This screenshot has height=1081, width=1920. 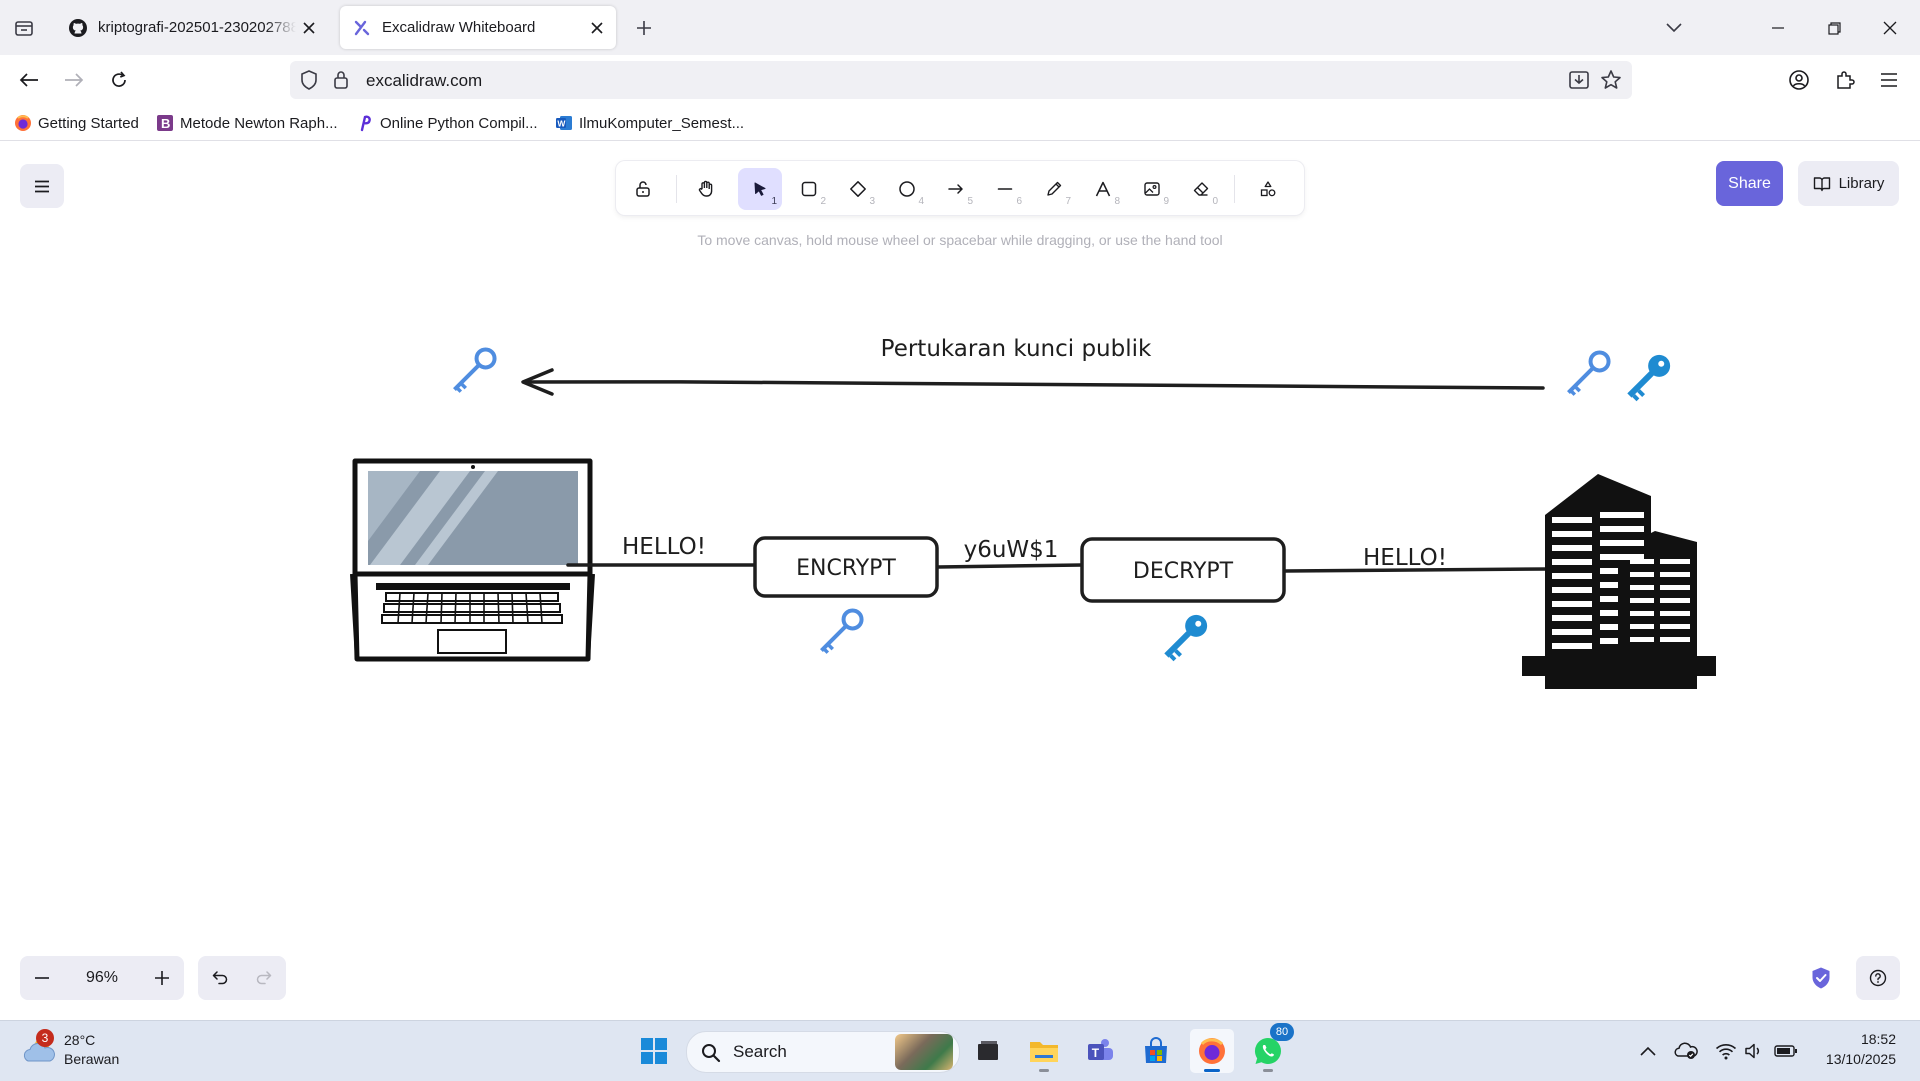 I want to click on tool-ellipse: 4, so click(x=907, y=189).